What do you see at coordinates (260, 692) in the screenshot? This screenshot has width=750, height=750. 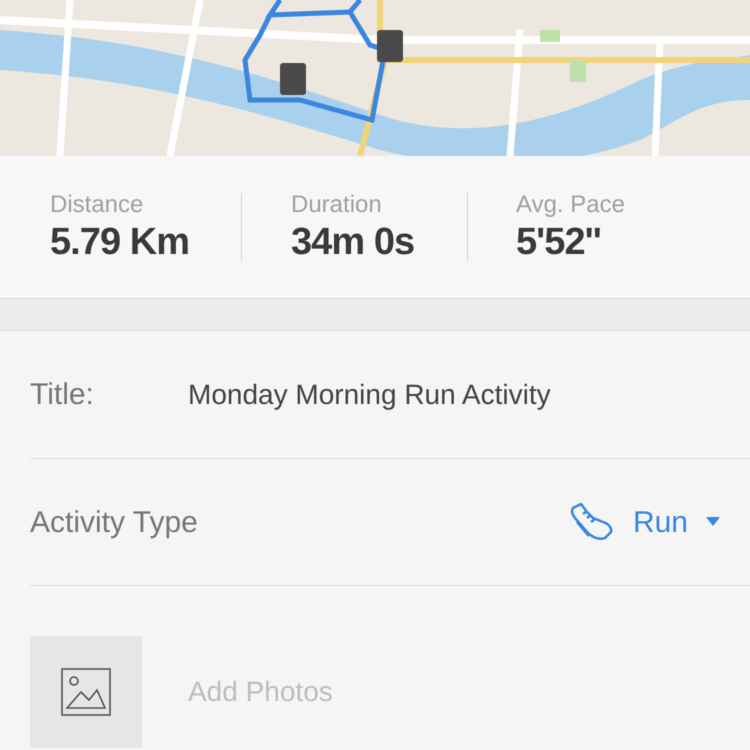 I see `add-photos-placeholder: Add Photos` at bounding box center [260, 692].